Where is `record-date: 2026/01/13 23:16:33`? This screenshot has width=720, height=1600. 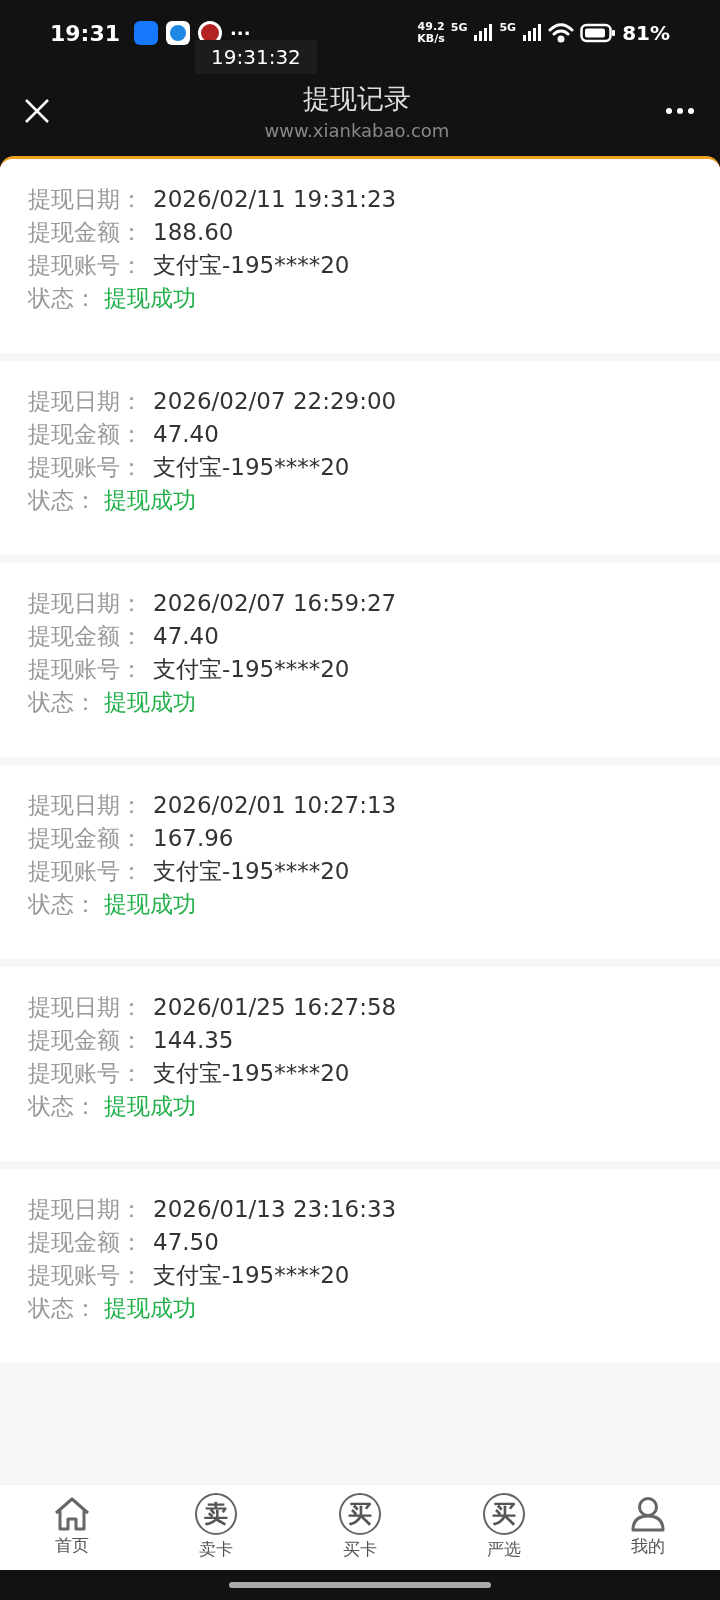
record-date: 2026/01/13 23:16:33 is located at coordinates (275, 1209).